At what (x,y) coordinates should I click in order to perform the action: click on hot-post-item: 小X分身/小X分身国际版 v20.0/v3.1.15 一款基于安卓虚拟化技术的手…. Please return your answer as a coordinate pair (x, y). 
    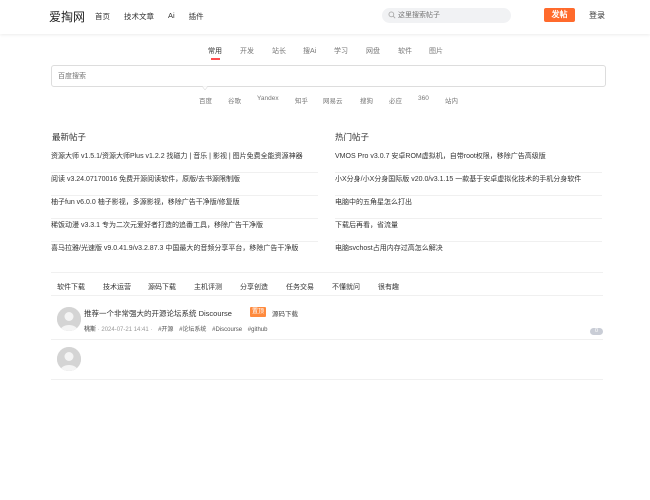
    Looking at the image, I should click on (468, 184).